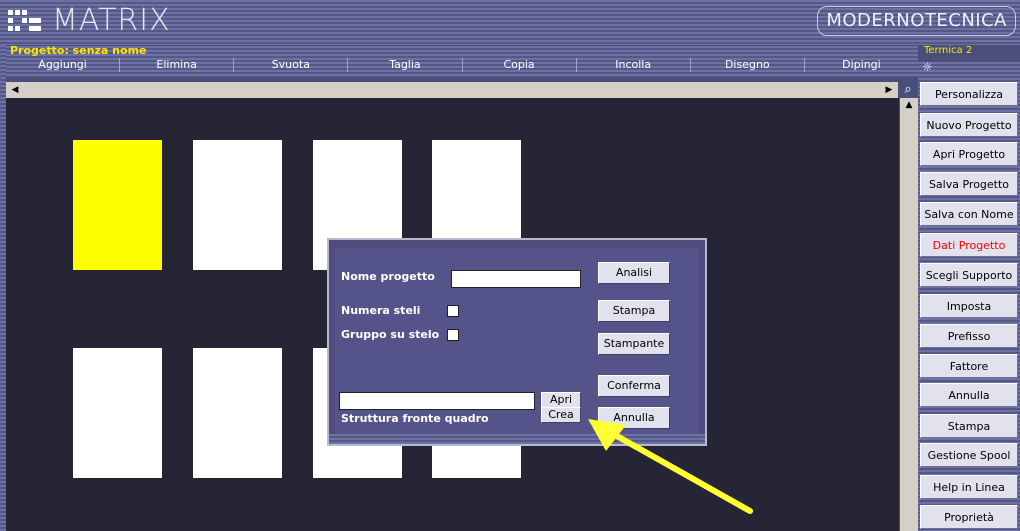  Describe the element at coordinates (453, 335) in the screenshot. I see `gruppo-su-stelo-checkbox` at that location.